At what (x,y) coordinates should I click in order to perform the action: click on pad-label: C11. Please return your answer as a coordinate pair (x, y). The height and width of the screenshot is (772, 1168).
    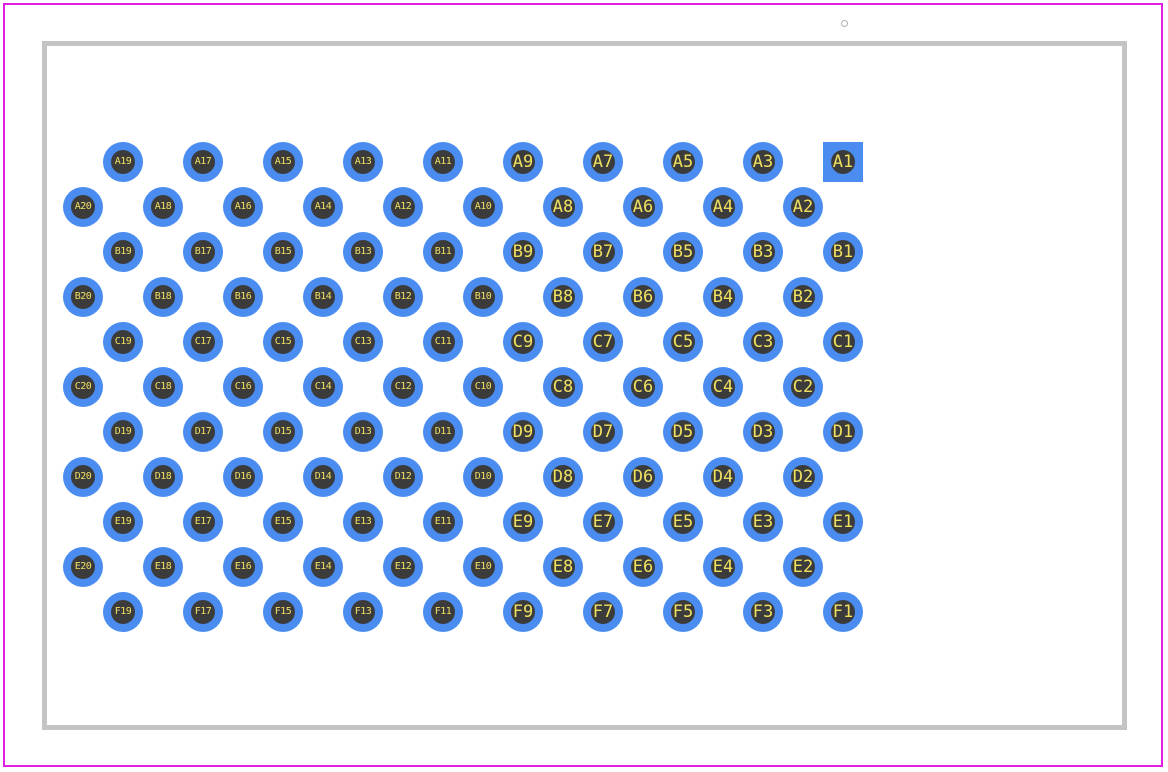
    Looking at the image, I should click on (443, 341).